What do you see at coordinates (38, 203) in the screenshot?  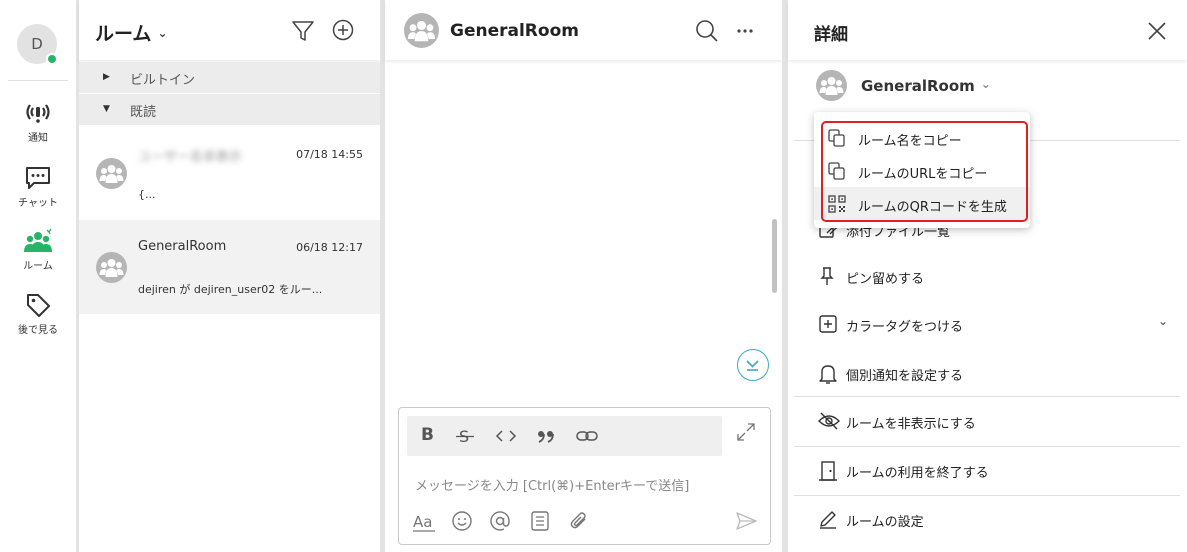 I see `nav-label-chat: チャット` at bounding box center [38, 203].